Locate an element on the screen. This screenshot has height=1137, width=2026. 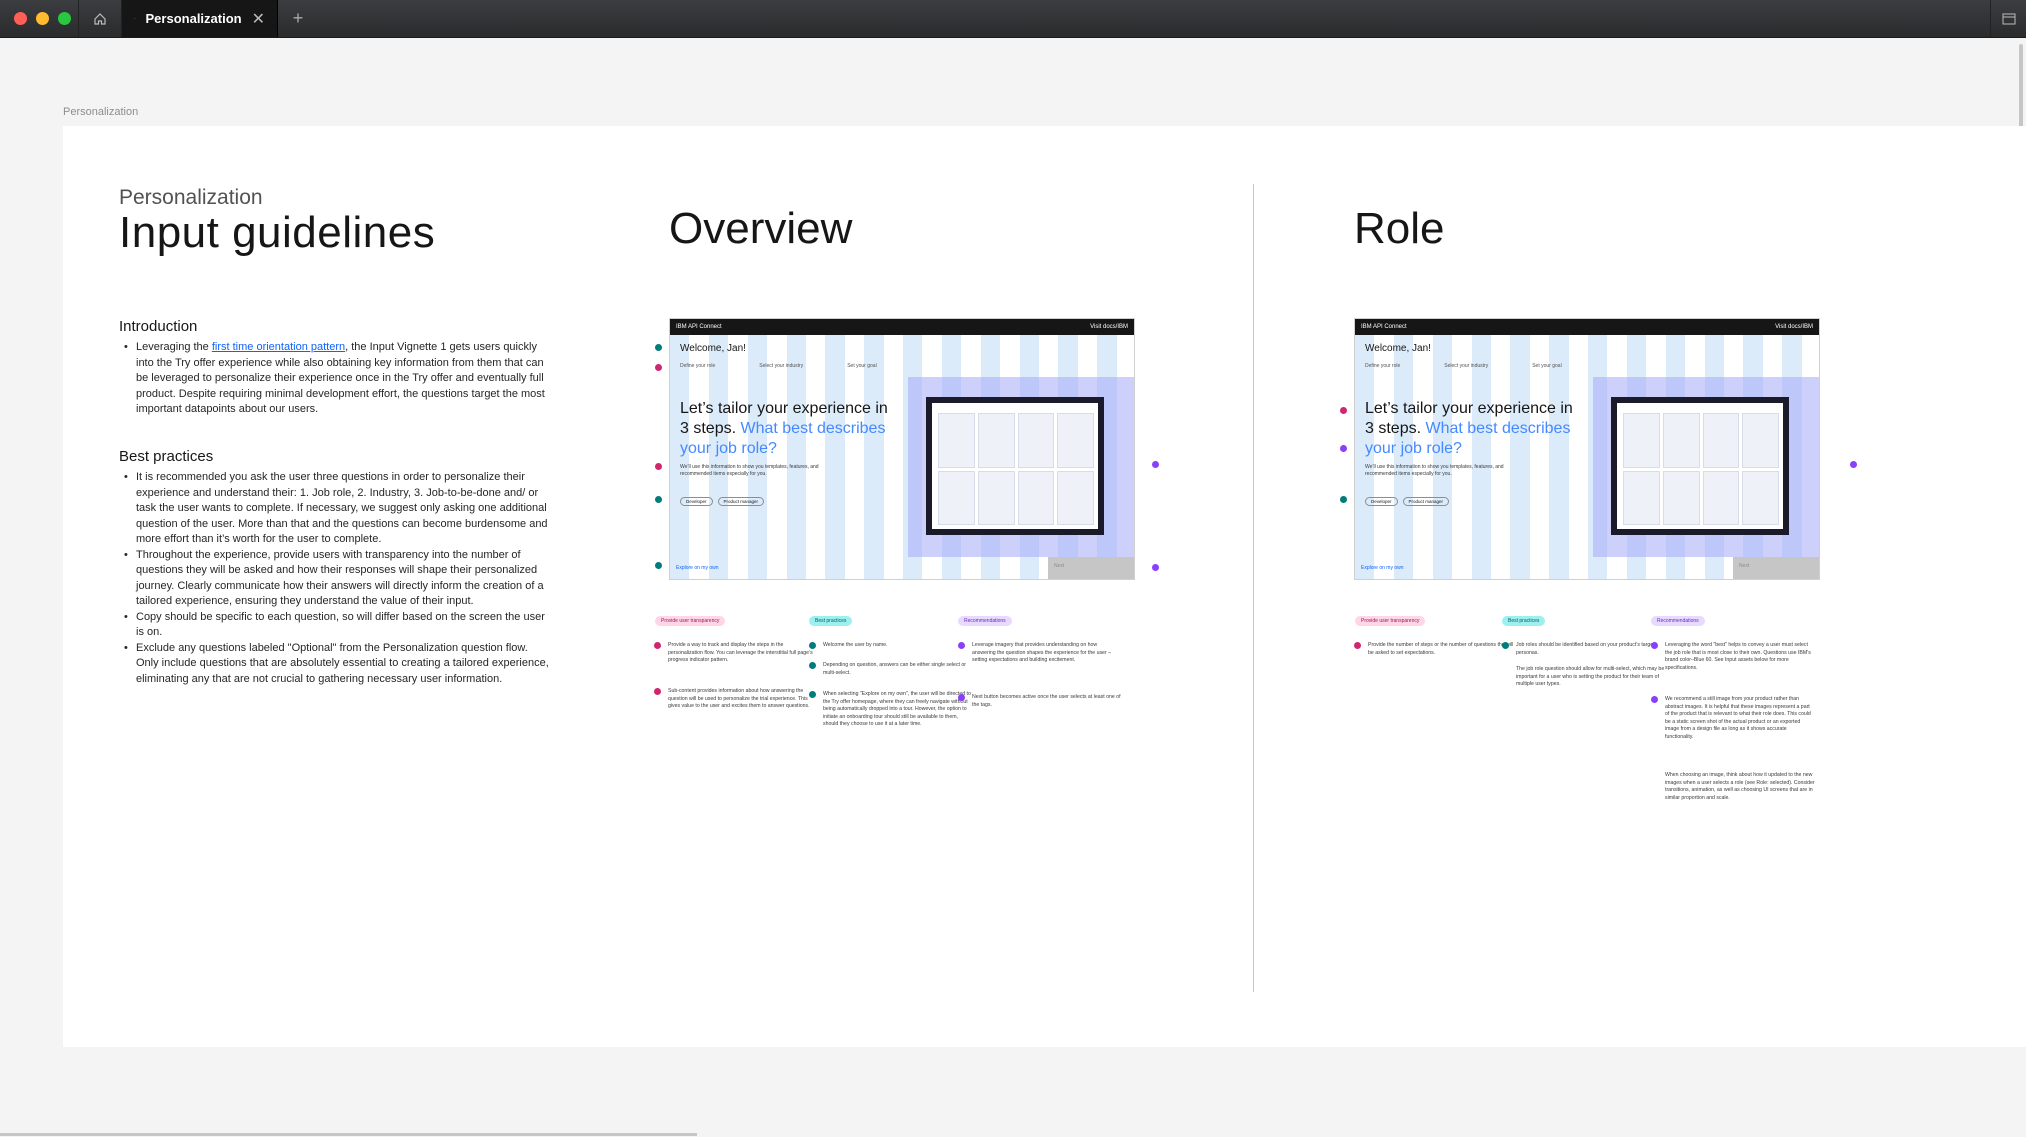
role-heading: Role is located at coordinates (1399, 228).